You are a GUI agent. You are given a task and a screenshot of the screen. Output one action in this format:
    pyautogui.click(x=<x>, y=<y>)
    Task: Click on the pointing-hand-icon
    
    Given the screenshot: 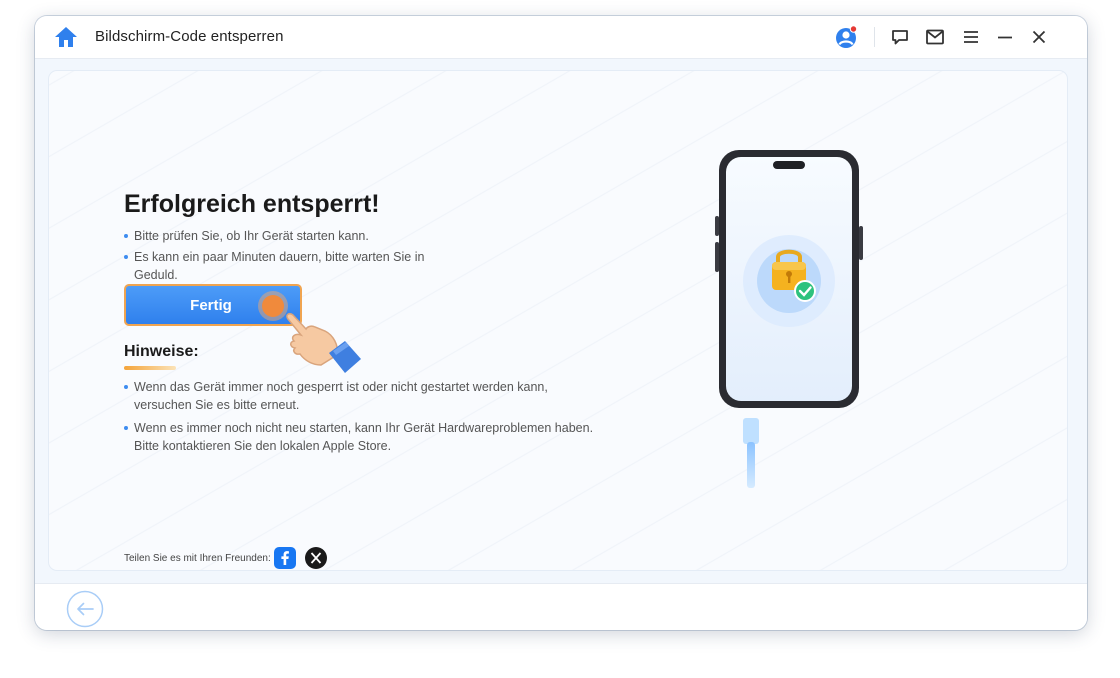 What is the action you would take?
    pyautogui.click(x=323, y=343)
    